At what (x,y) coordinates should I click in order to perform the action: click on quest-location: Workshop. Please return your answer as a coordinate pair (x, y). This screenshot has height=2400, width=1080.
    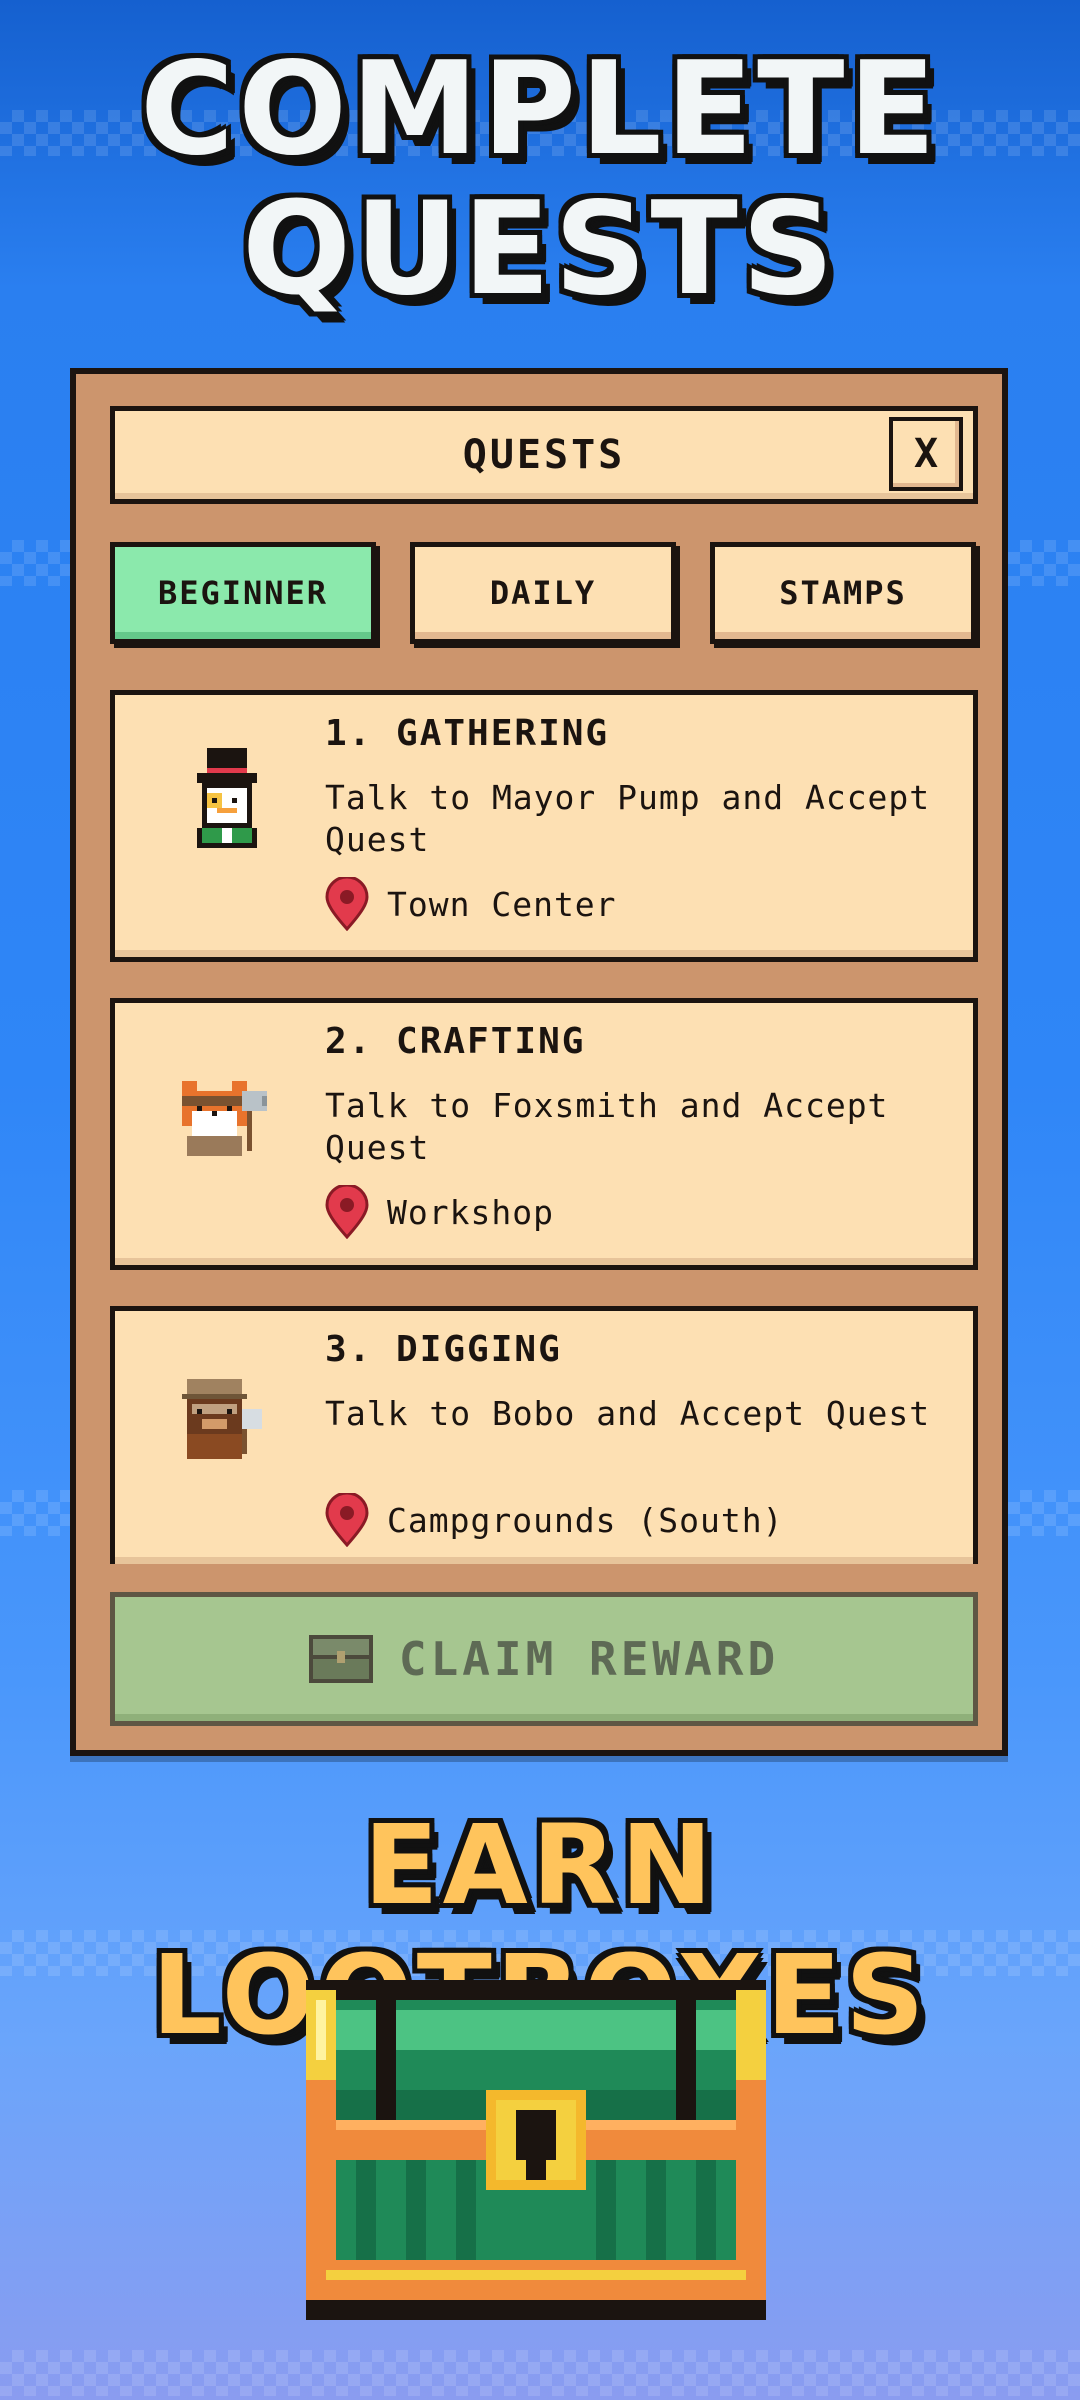
    Looking at the image, I should click on (439, 1212).